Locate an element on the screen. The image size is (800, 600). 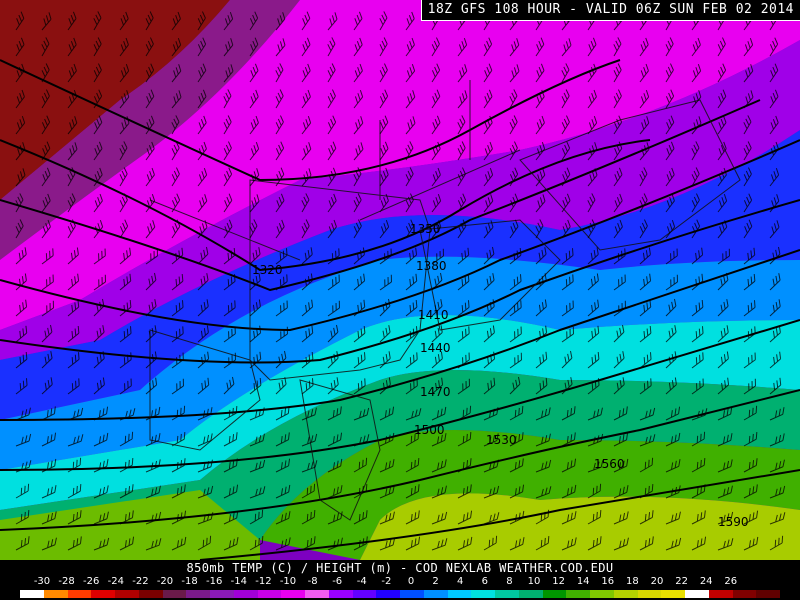
colorbar-tick-label: -2 is located at coordinates (386, 581).